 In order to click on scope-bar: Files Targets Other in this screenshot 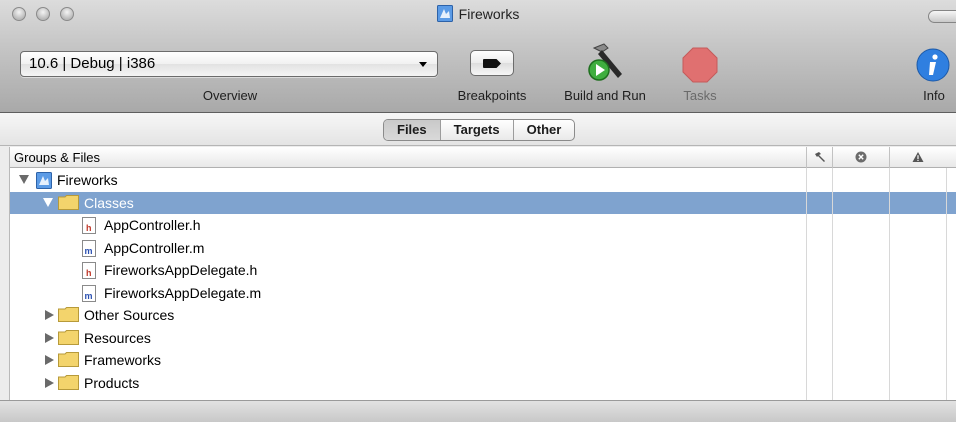, I will do `click(478, 129)`.